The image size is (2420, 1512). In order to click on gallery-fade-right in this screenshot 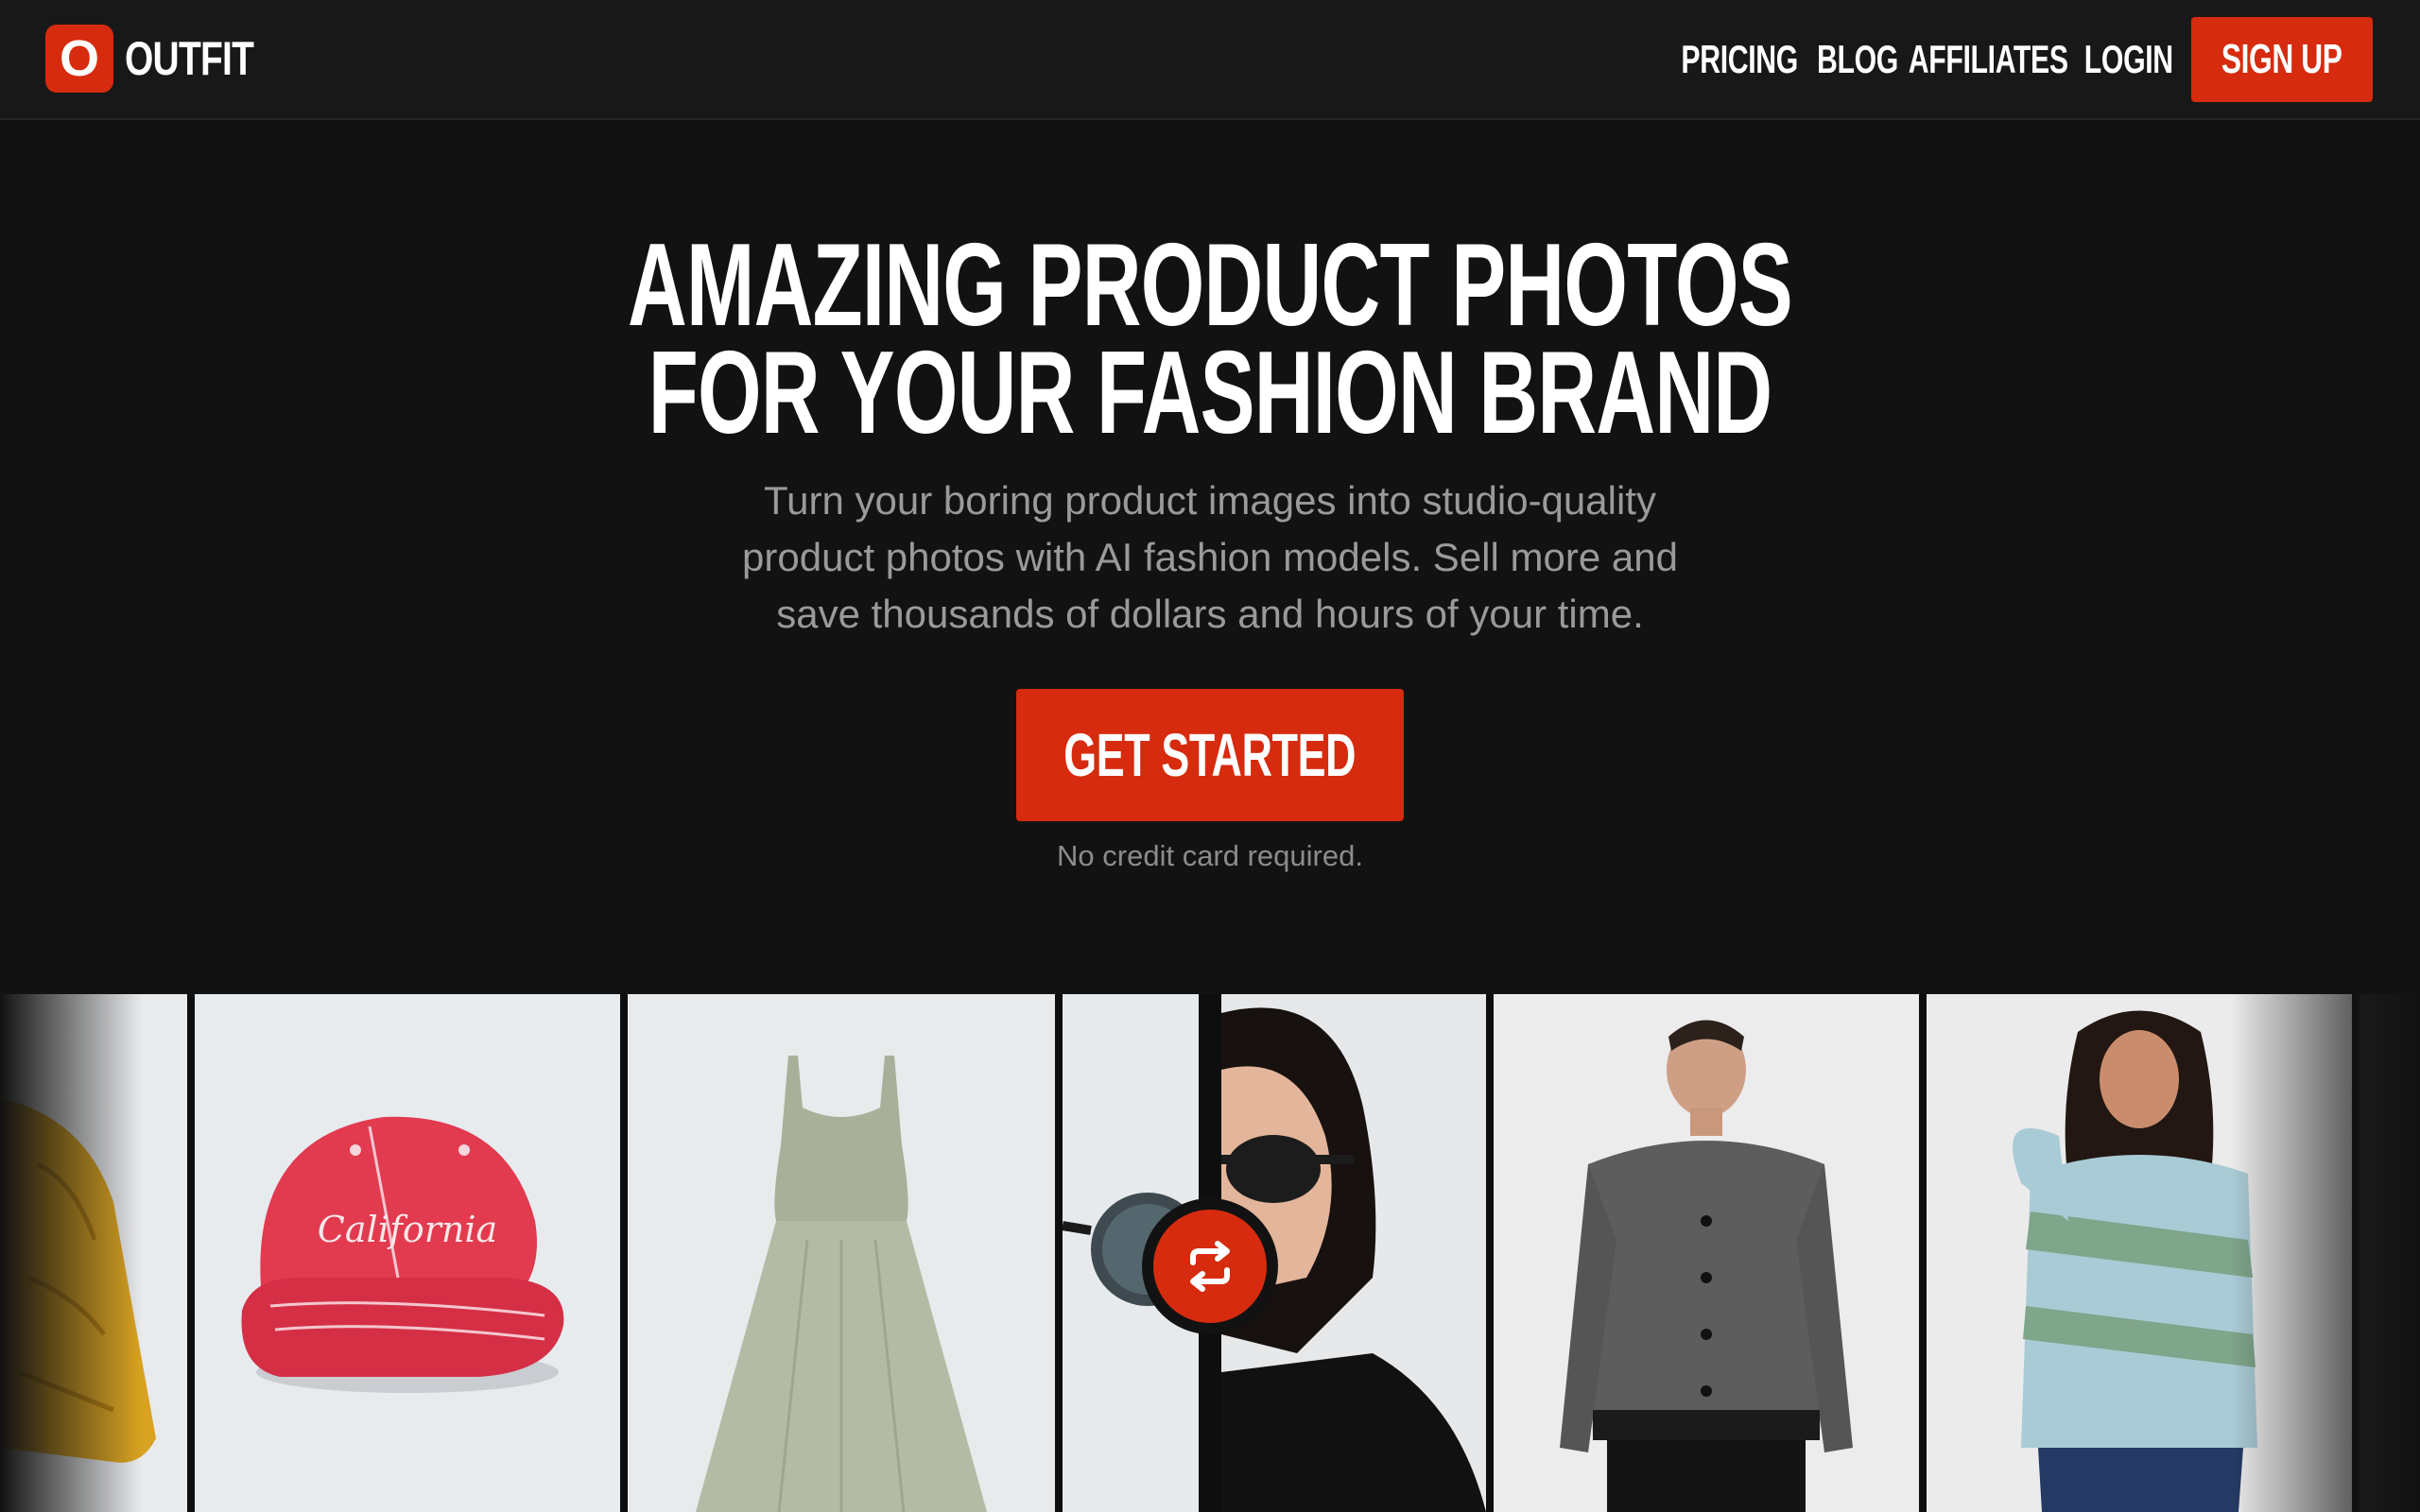, I will do `click(2325, 1253)`.